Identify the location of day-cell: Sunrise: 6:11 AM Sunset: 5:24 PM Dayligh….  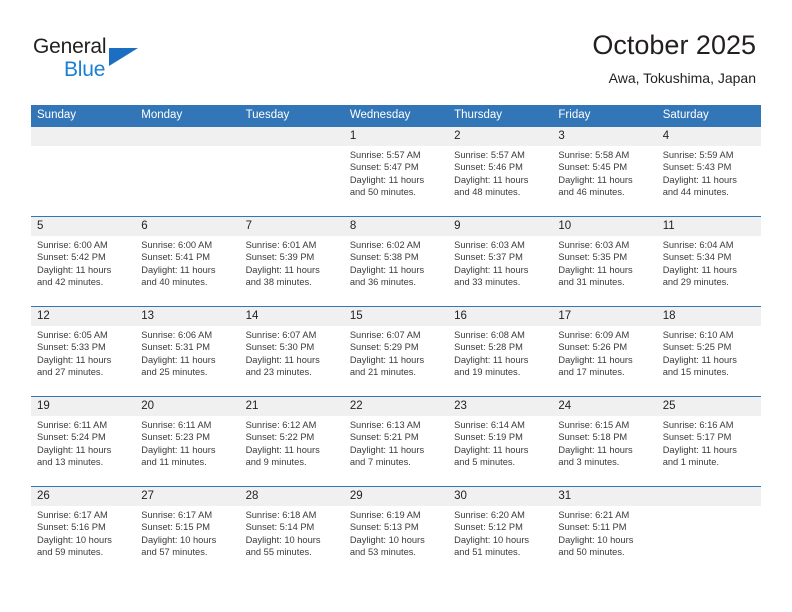
(83, 451).